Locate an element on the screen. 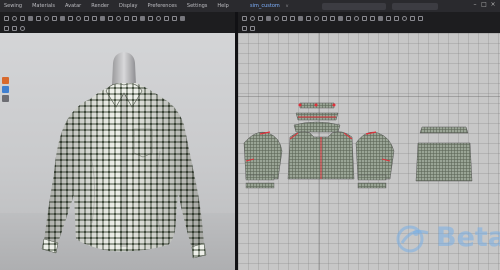 Image resolution: width=500 pixels, height=270 pixels. hide-icon is located at coordinates (94, 18).